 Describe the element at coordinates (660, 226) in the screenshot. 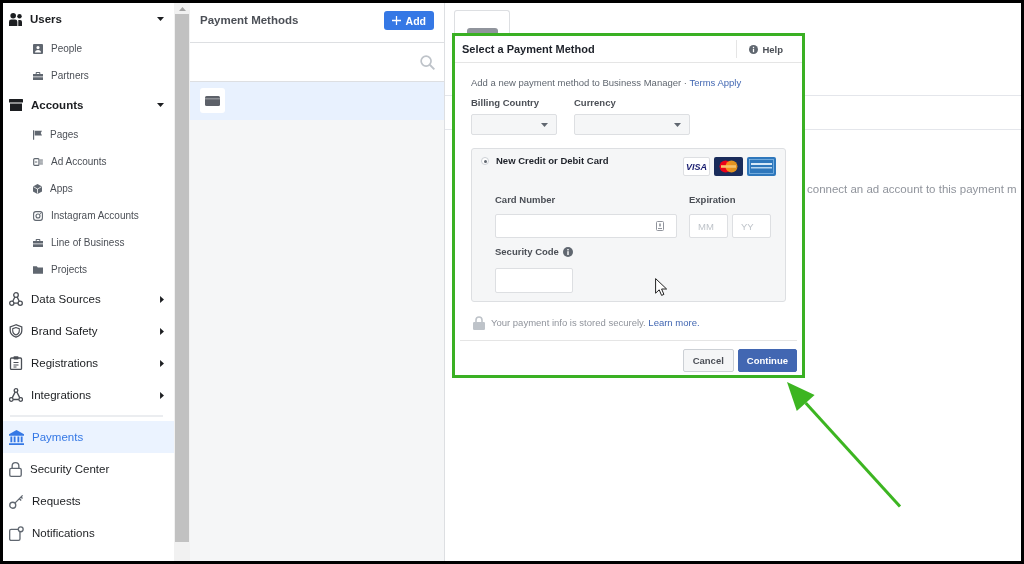

I see `card-info-icon` at that location.